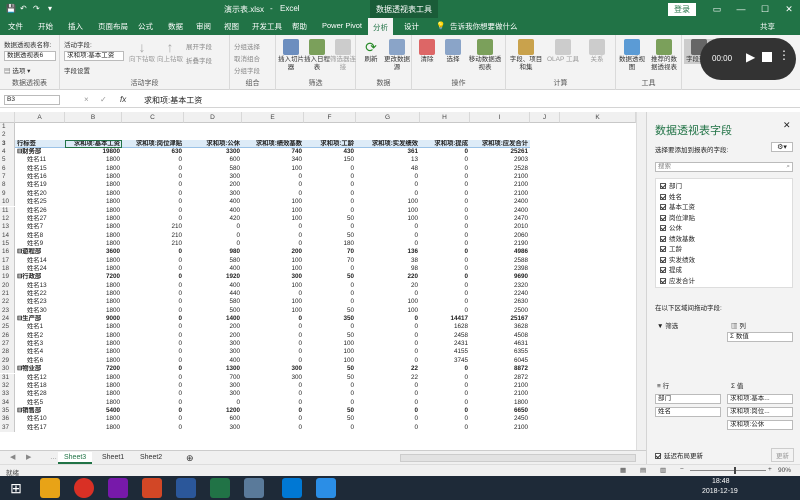 Image resolution: width=800 pixels, height=500 pixels. What do you see at coordinates (7, 411) in the screenshot?
I see `row-number: 35` at bounding box center [7, 411].